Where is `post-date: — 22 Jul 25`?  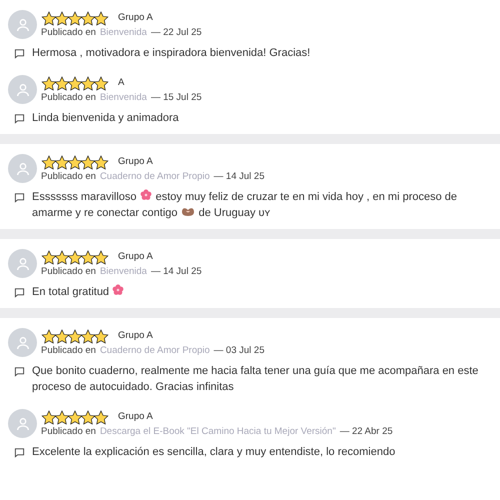
post-date: — 22 Jul 25 is located at coordinates (176, 32).